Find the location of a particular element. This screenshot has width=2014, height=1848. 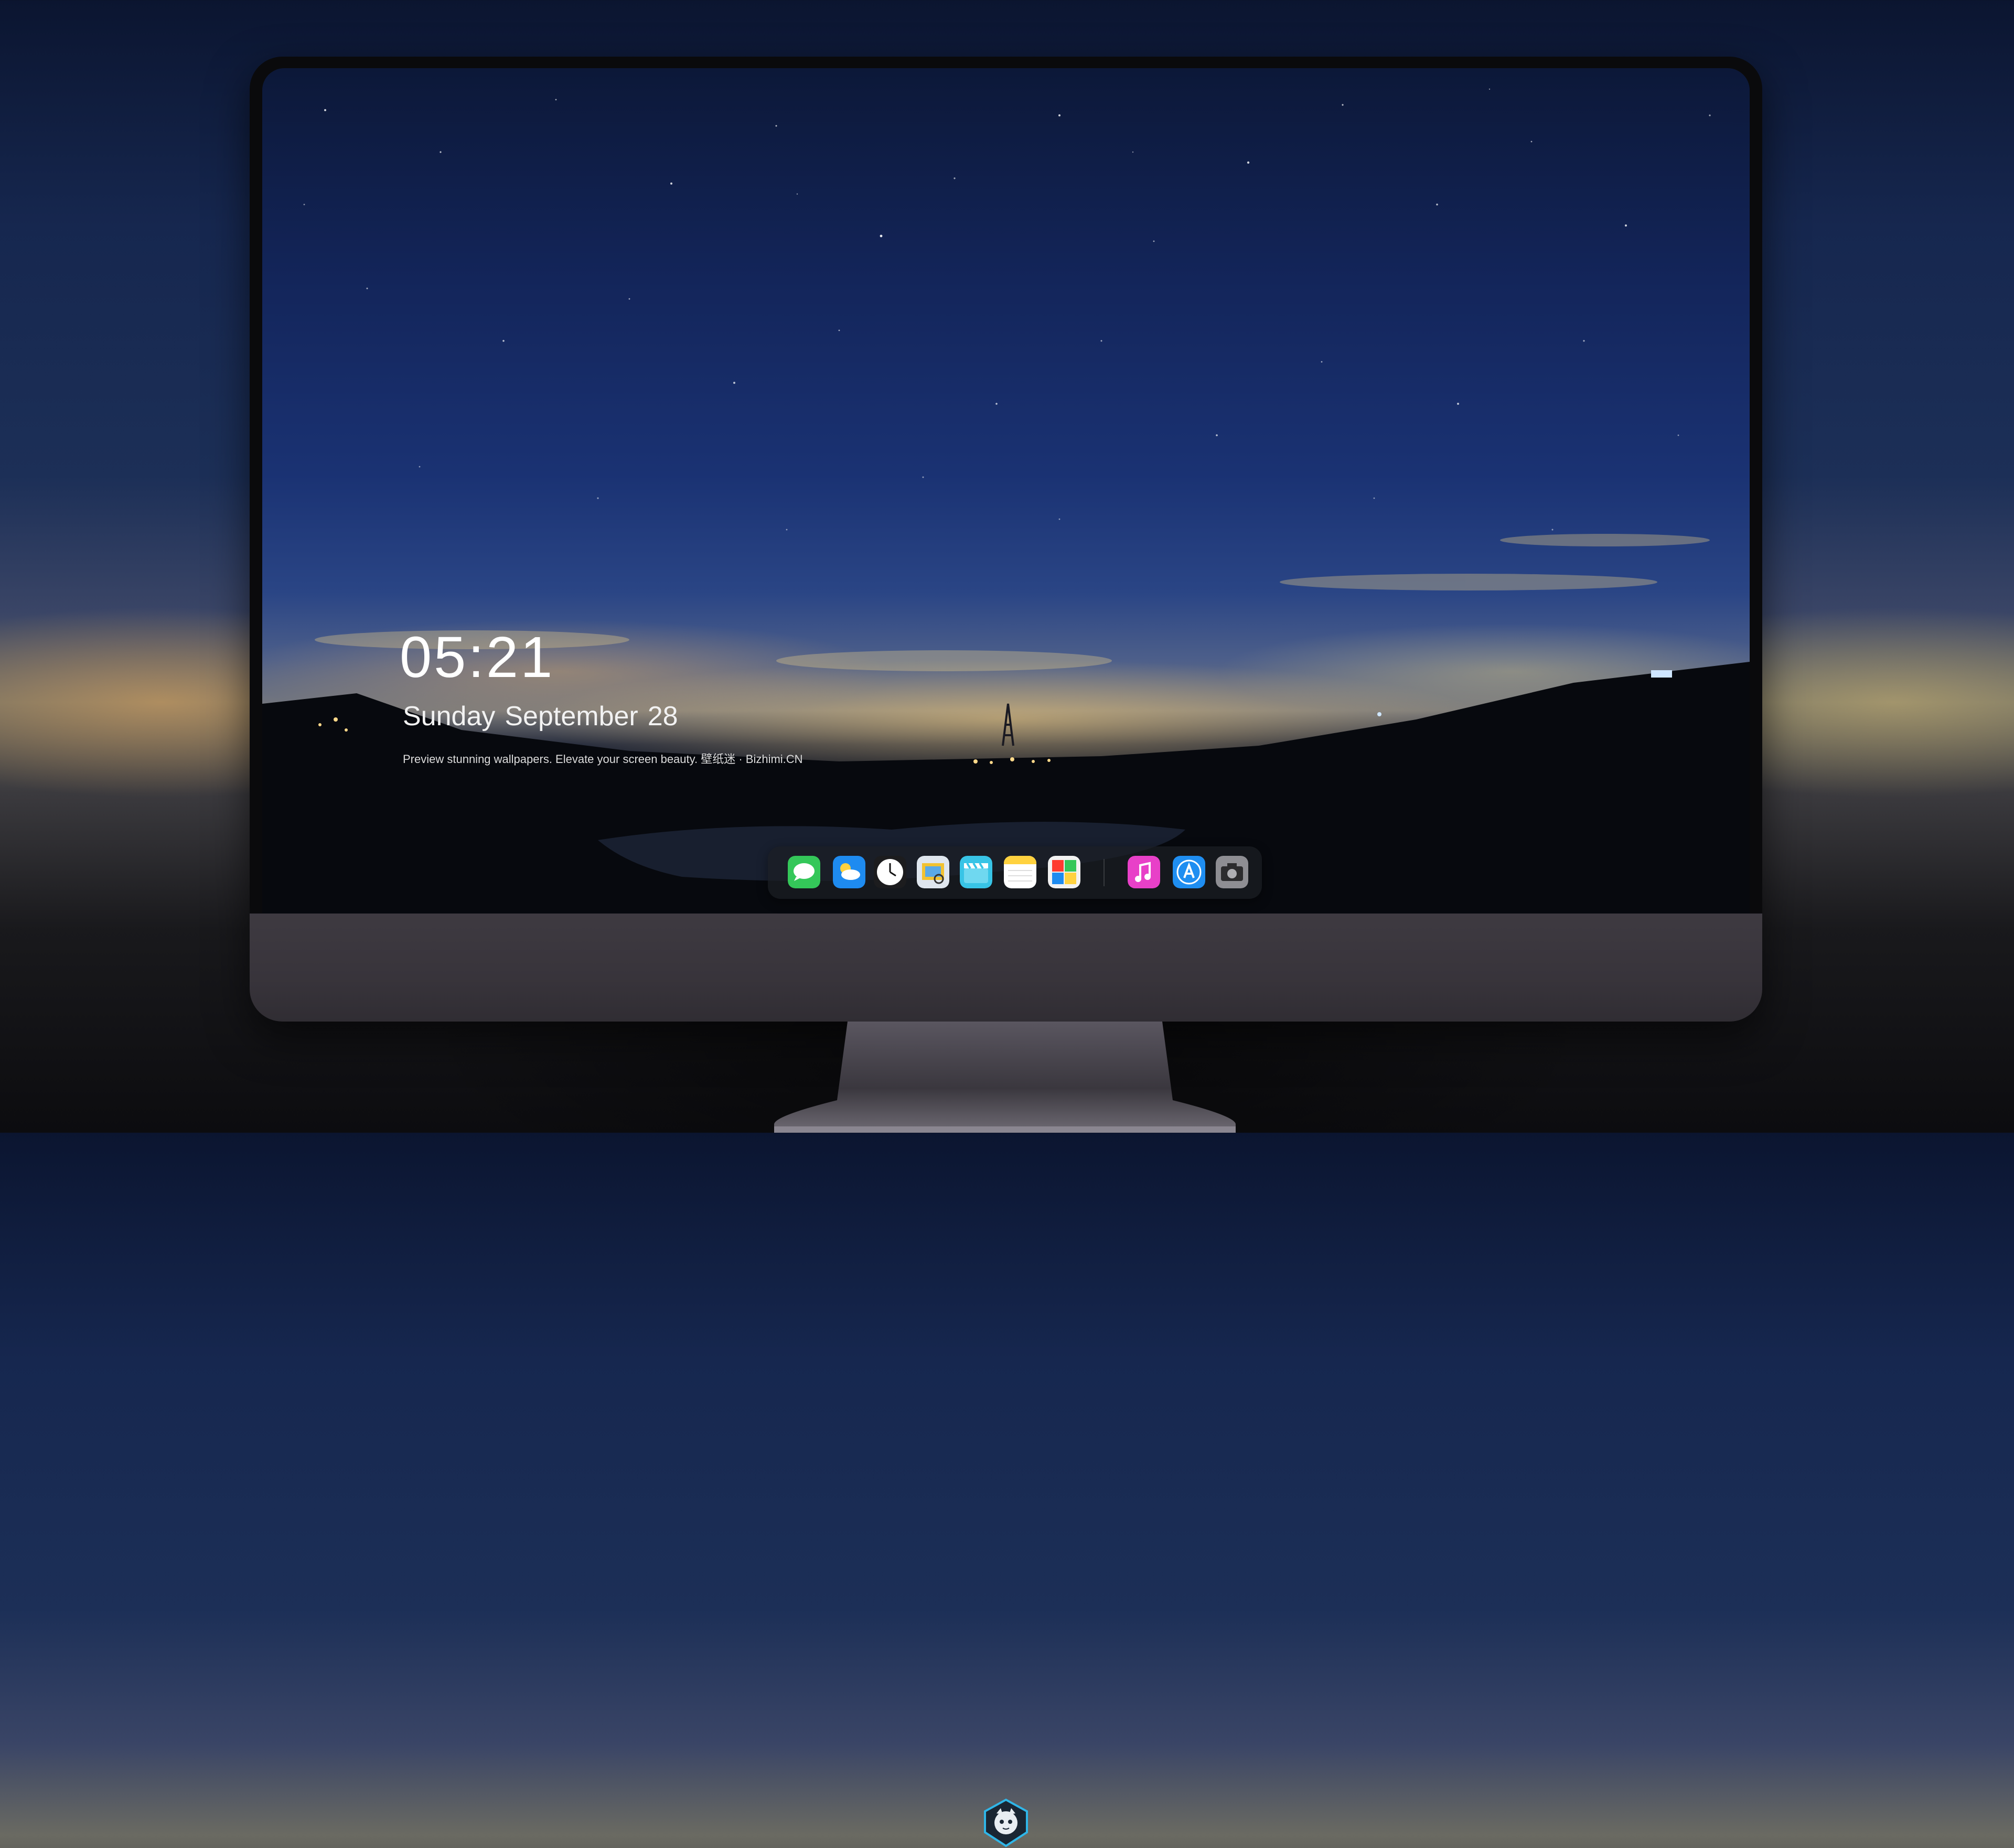

dock is located at coordinates (1015, 872).